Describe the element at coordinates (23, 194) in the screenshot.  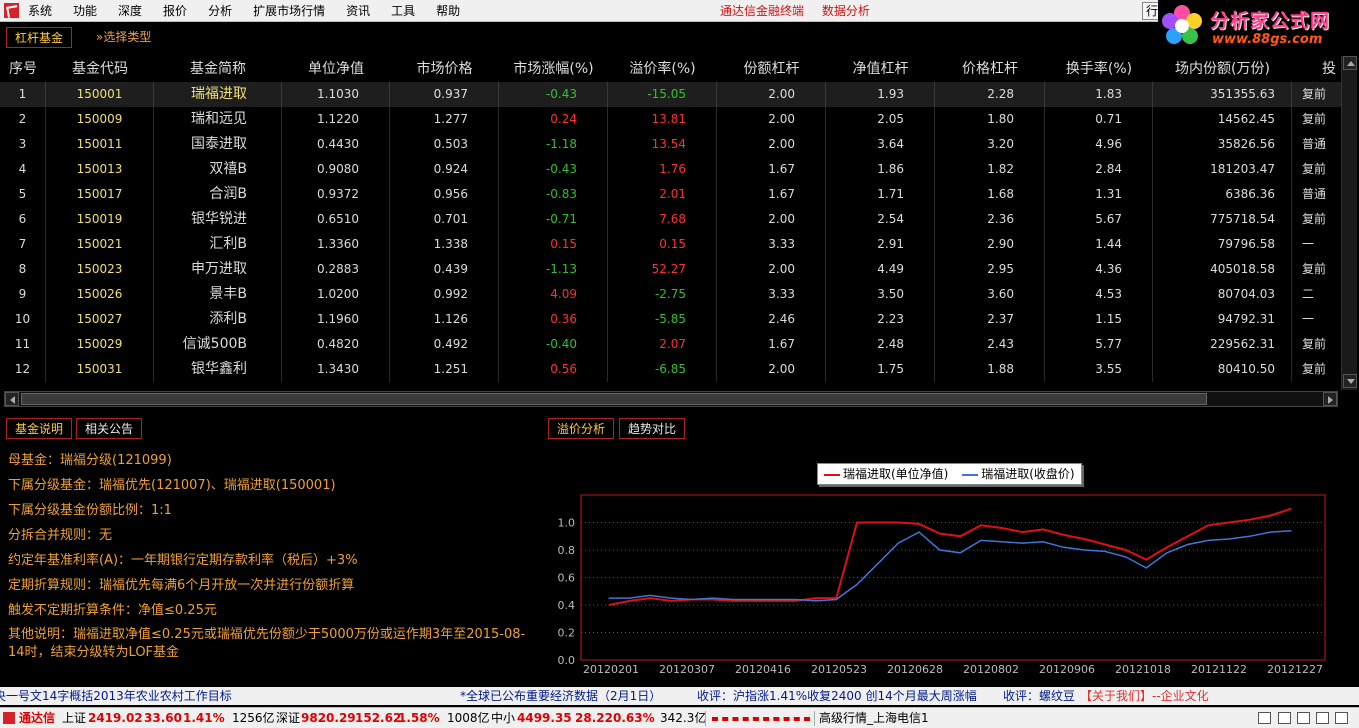
I see `cell-index: 5` at that location.